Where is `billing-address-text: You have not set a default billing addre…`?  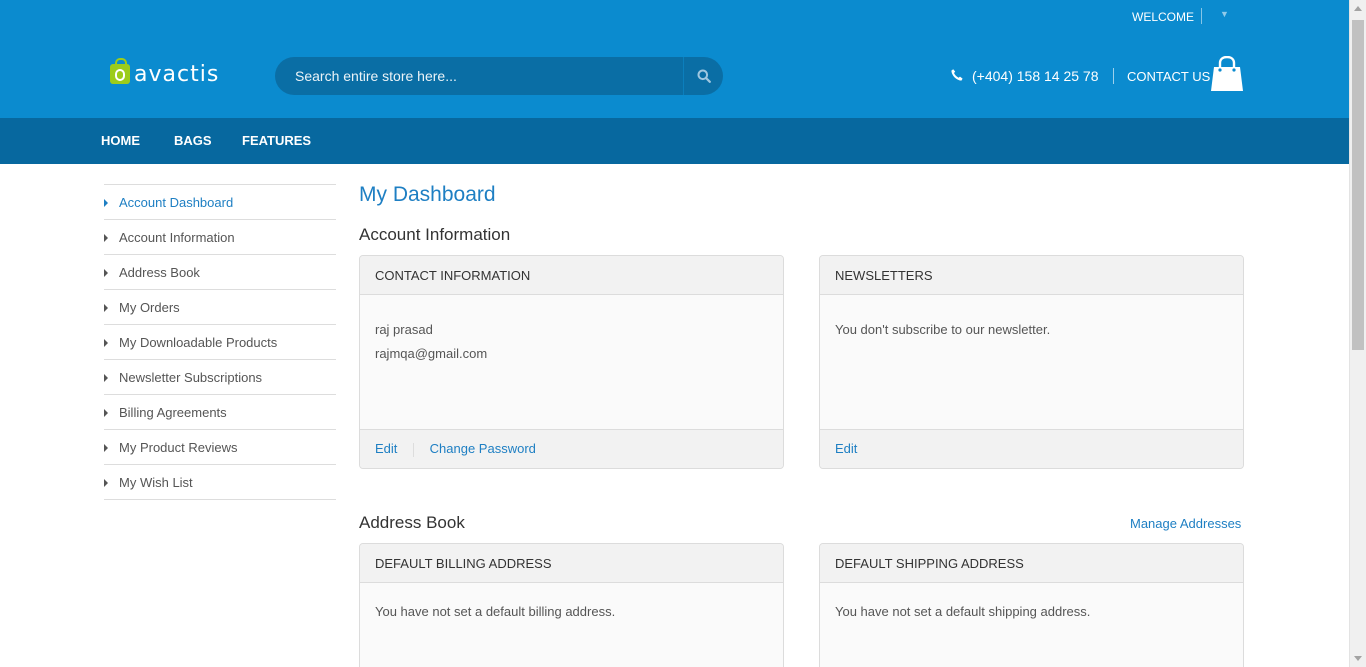
billing-address-text: You have not set a default billing addre… is located at coordinates (495, 611).